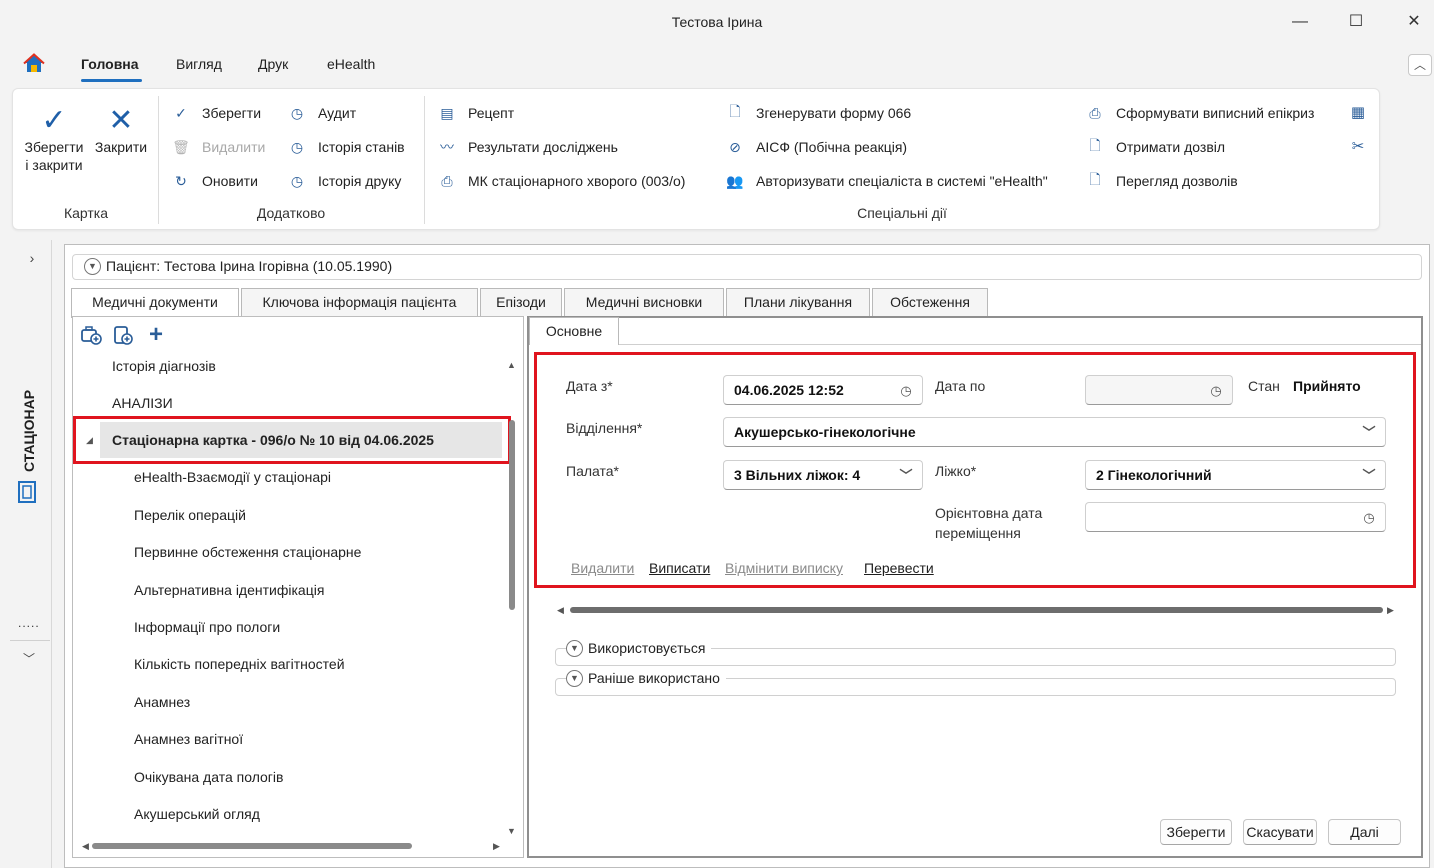 The width and height of the screenshot is (1434, 868). What do you see at coordinates (798, 302) in the screenshot?
I see `tab-treatment-plans: Плани лікування` at bounding box center [798, 302].